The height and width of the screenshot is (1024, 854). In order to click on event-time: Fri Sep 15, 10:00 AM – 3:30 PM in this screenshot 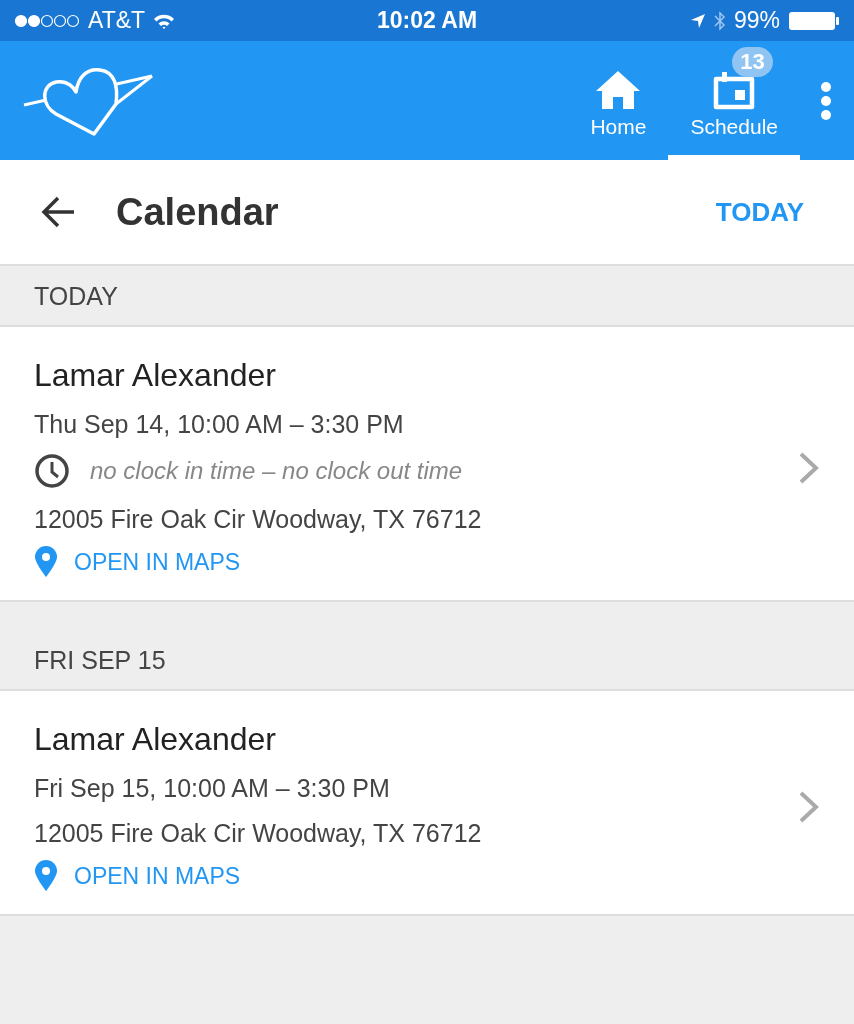, I will do `click(212, 788)`.